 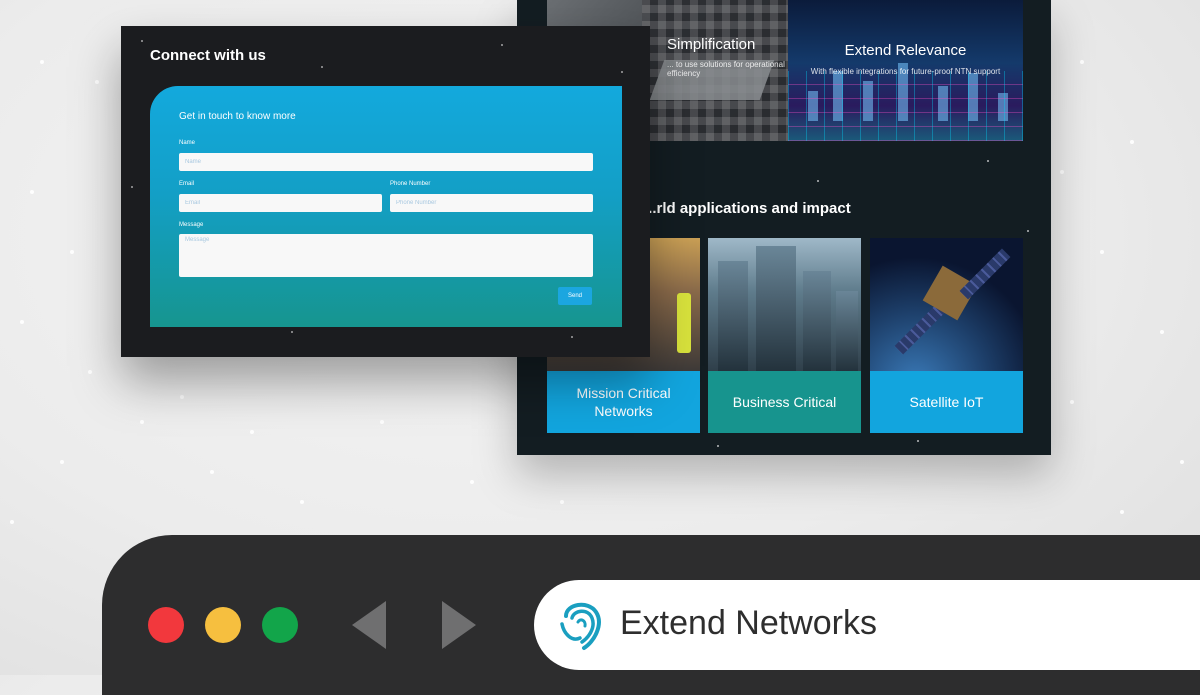 What do you see at coordinates (748, 623) in the screenshot?
I see `site-name: Extend Networks` at bounding box center [748, 623].